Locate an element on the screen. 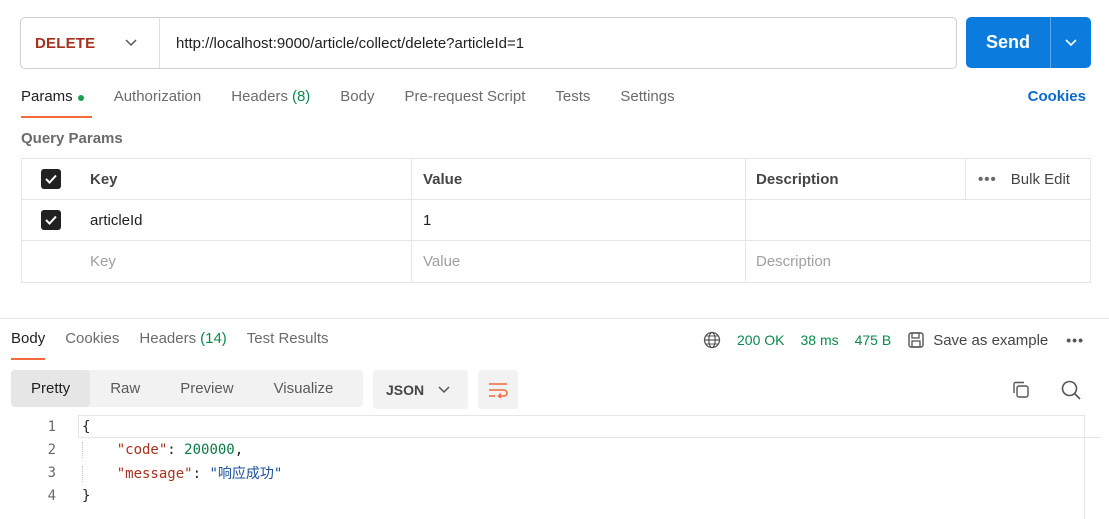  code-text: "code": 200000, is located at coordinates (149, 449).